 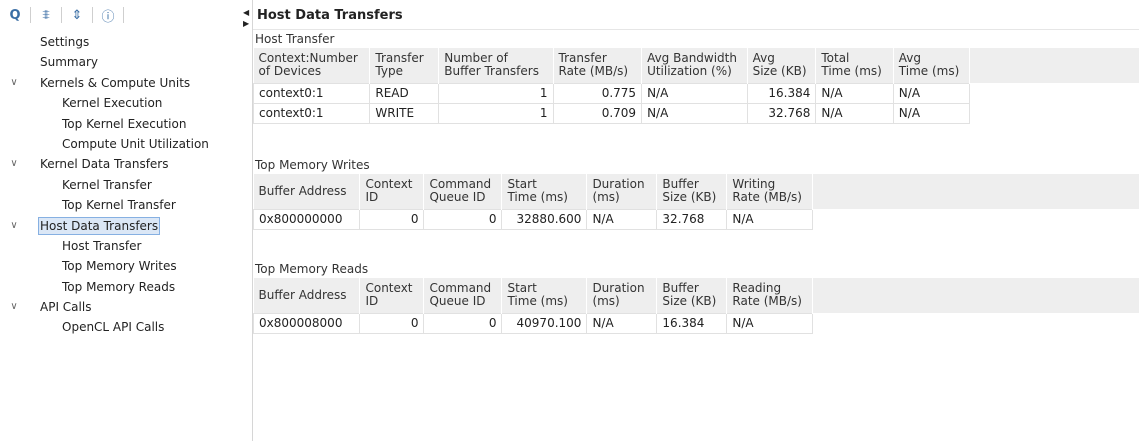 I want to click on tree-item-api-calls: ∨ API Calls, so click(x=126, y=307).